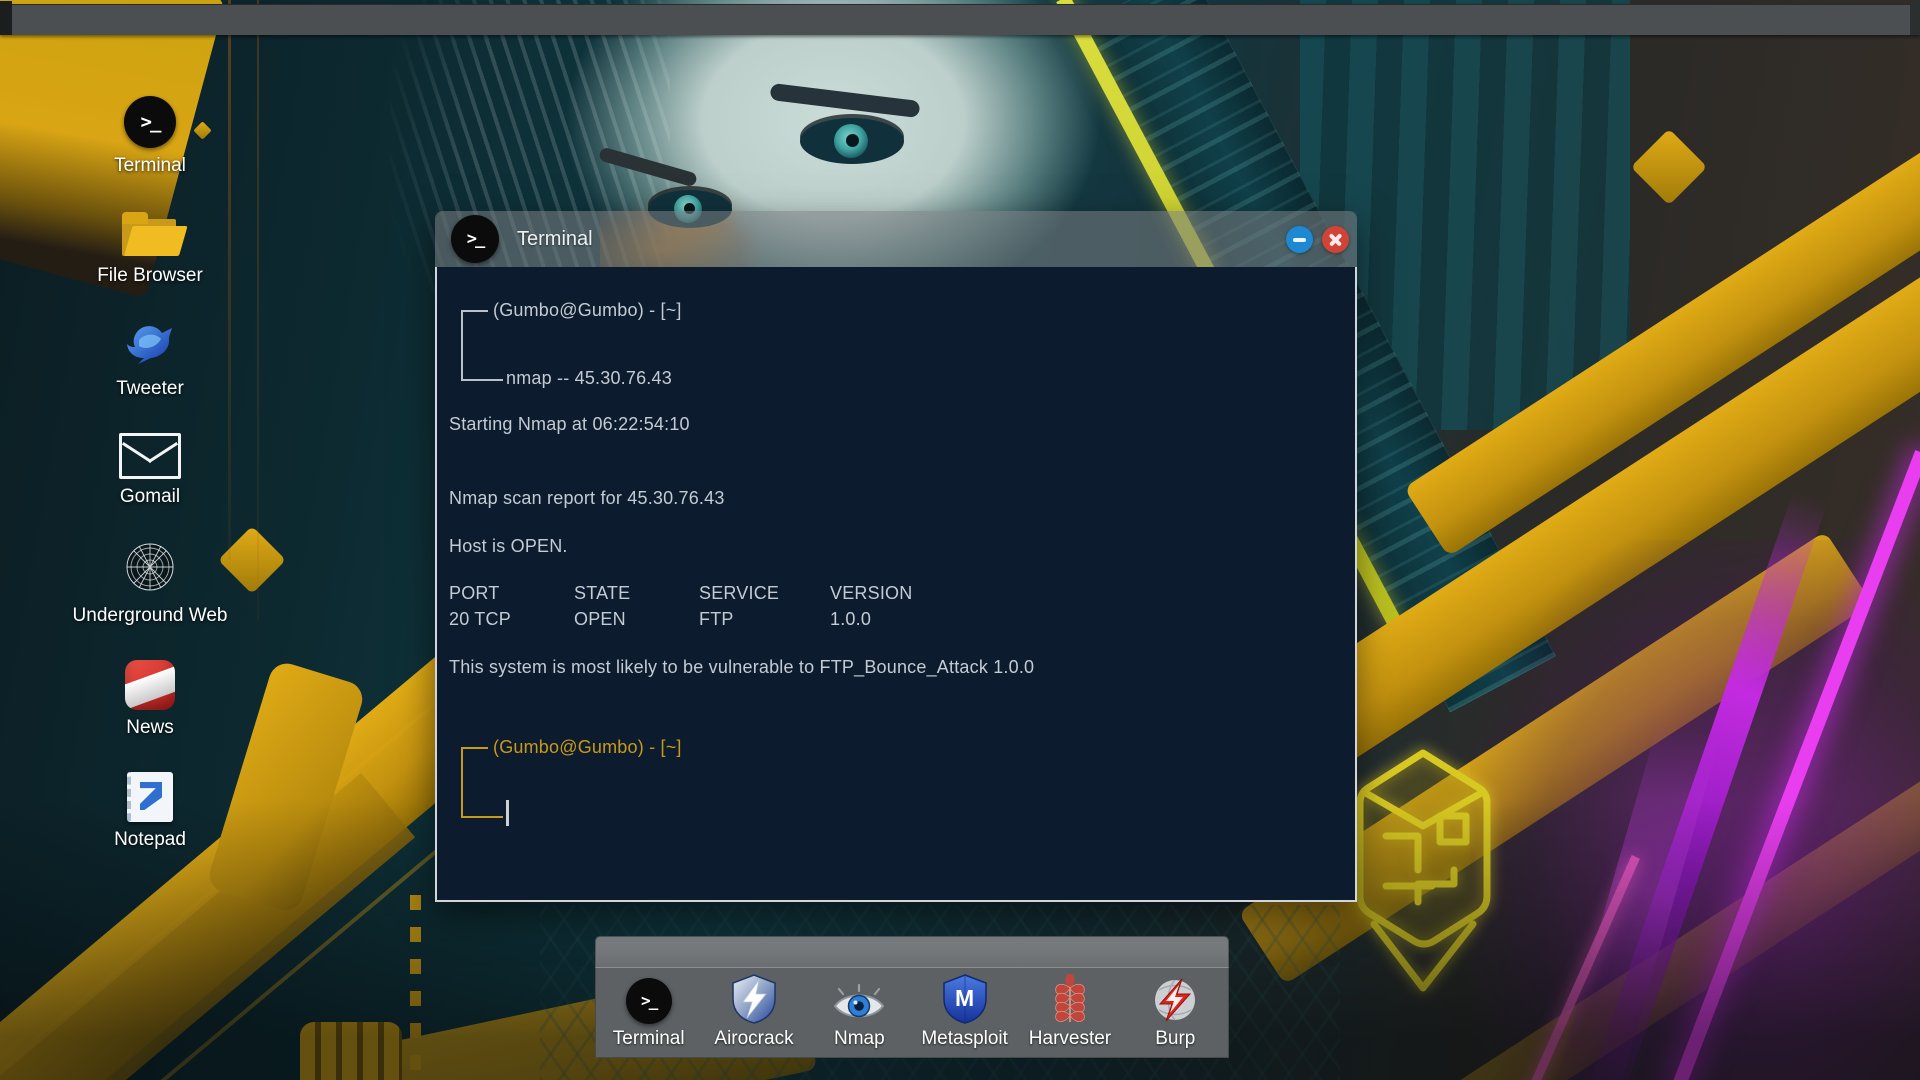 The height and width of the screenshot is (1080, 1920). I want to click on desktop-icon-label: Gomail, so click(150, 496).